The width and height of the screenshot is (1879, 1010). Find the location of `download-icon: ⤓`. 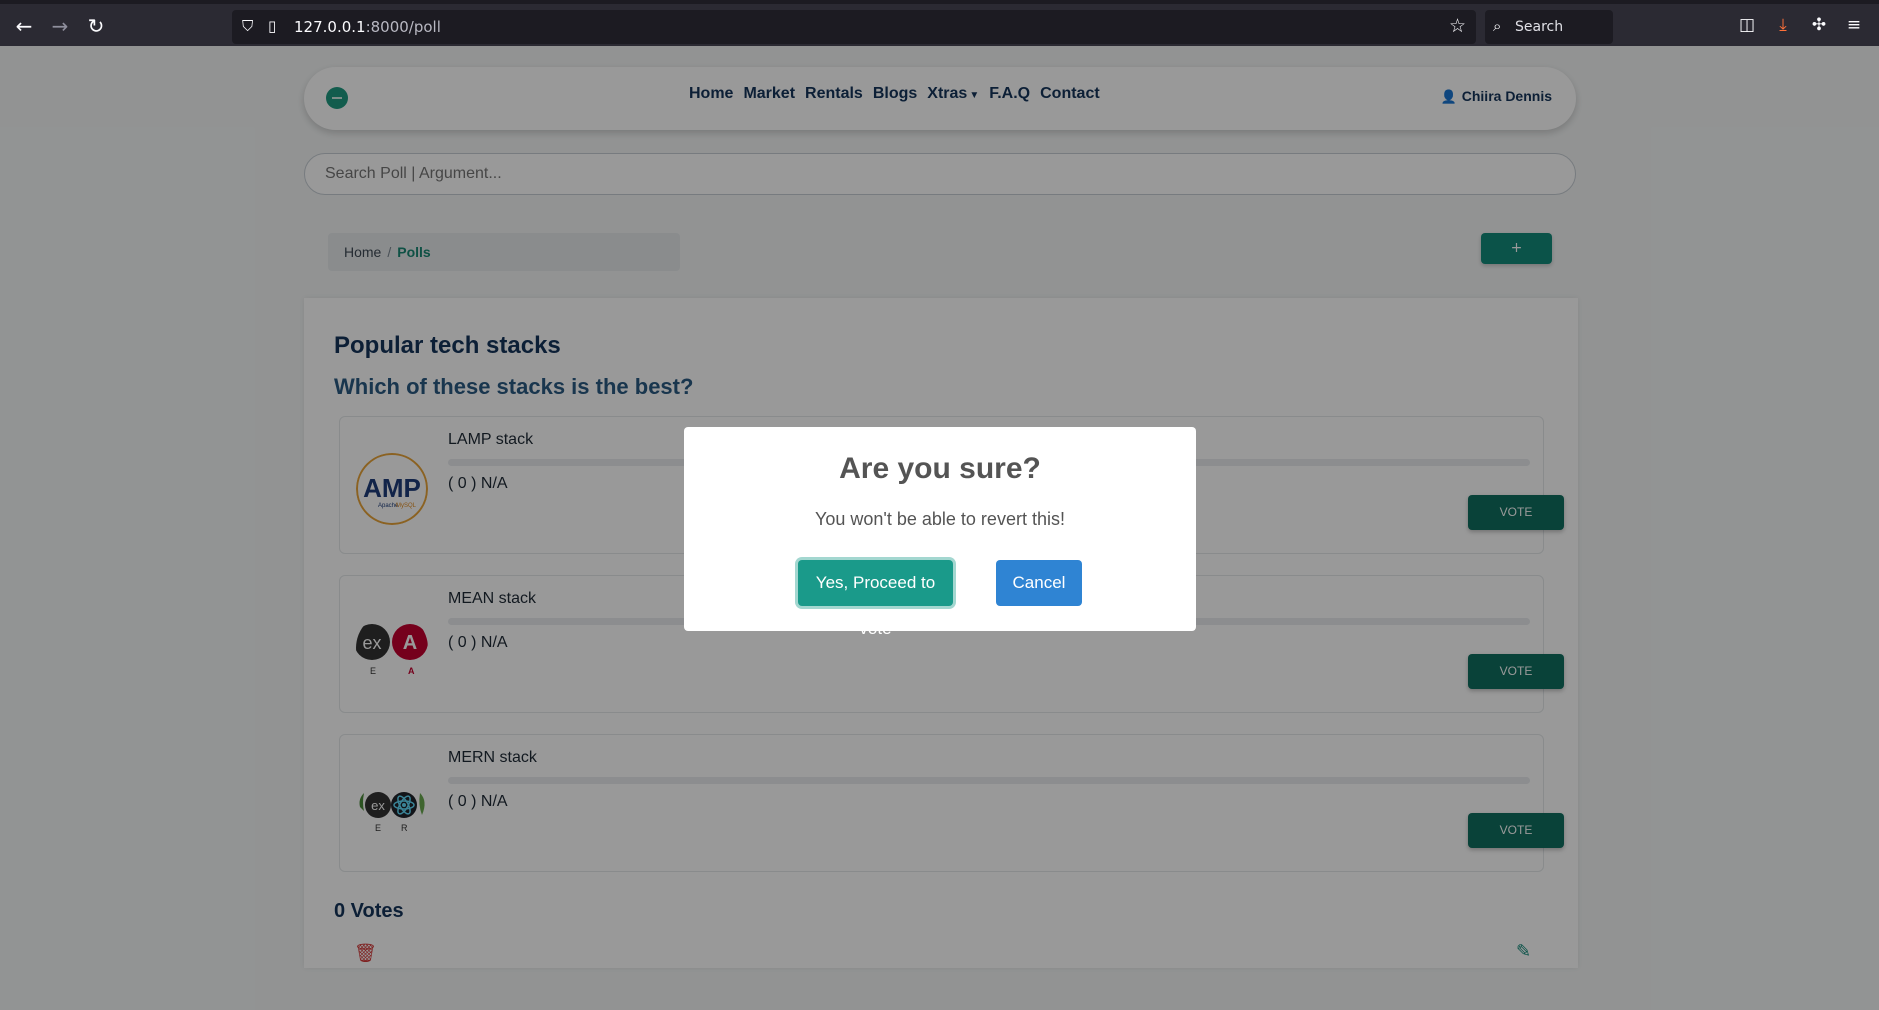

download-icon: ⤓ is located at coordinates (1783, 25).